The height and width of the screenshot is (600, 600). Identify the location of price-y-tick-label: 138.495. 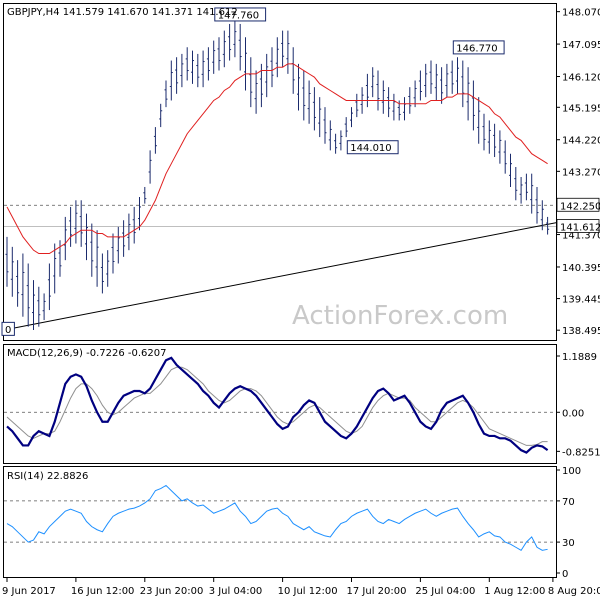
(581, 331).